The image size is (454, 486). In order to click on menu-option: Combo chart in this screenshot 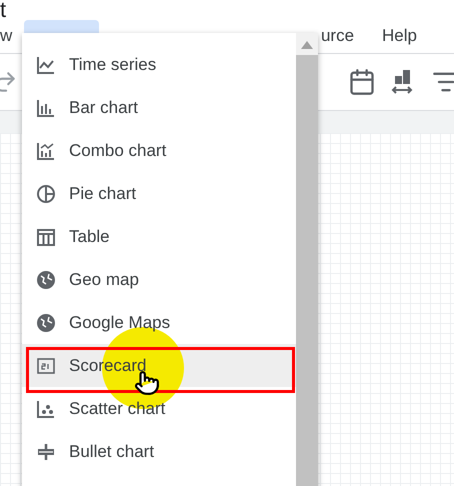, I will do `click(159, 150)`.